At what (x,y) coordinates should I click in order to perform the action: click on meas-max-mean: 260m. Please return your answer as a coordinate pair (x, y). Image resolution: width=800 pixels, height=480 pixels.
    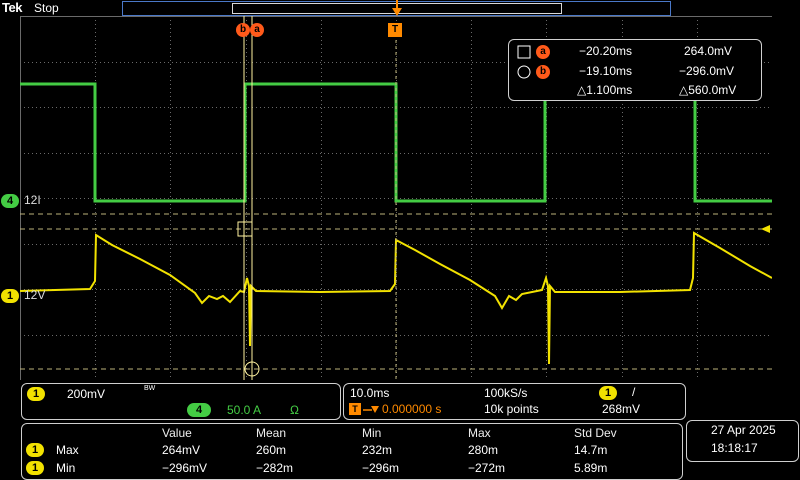
    Looking at the image, I should click on (271, 450).